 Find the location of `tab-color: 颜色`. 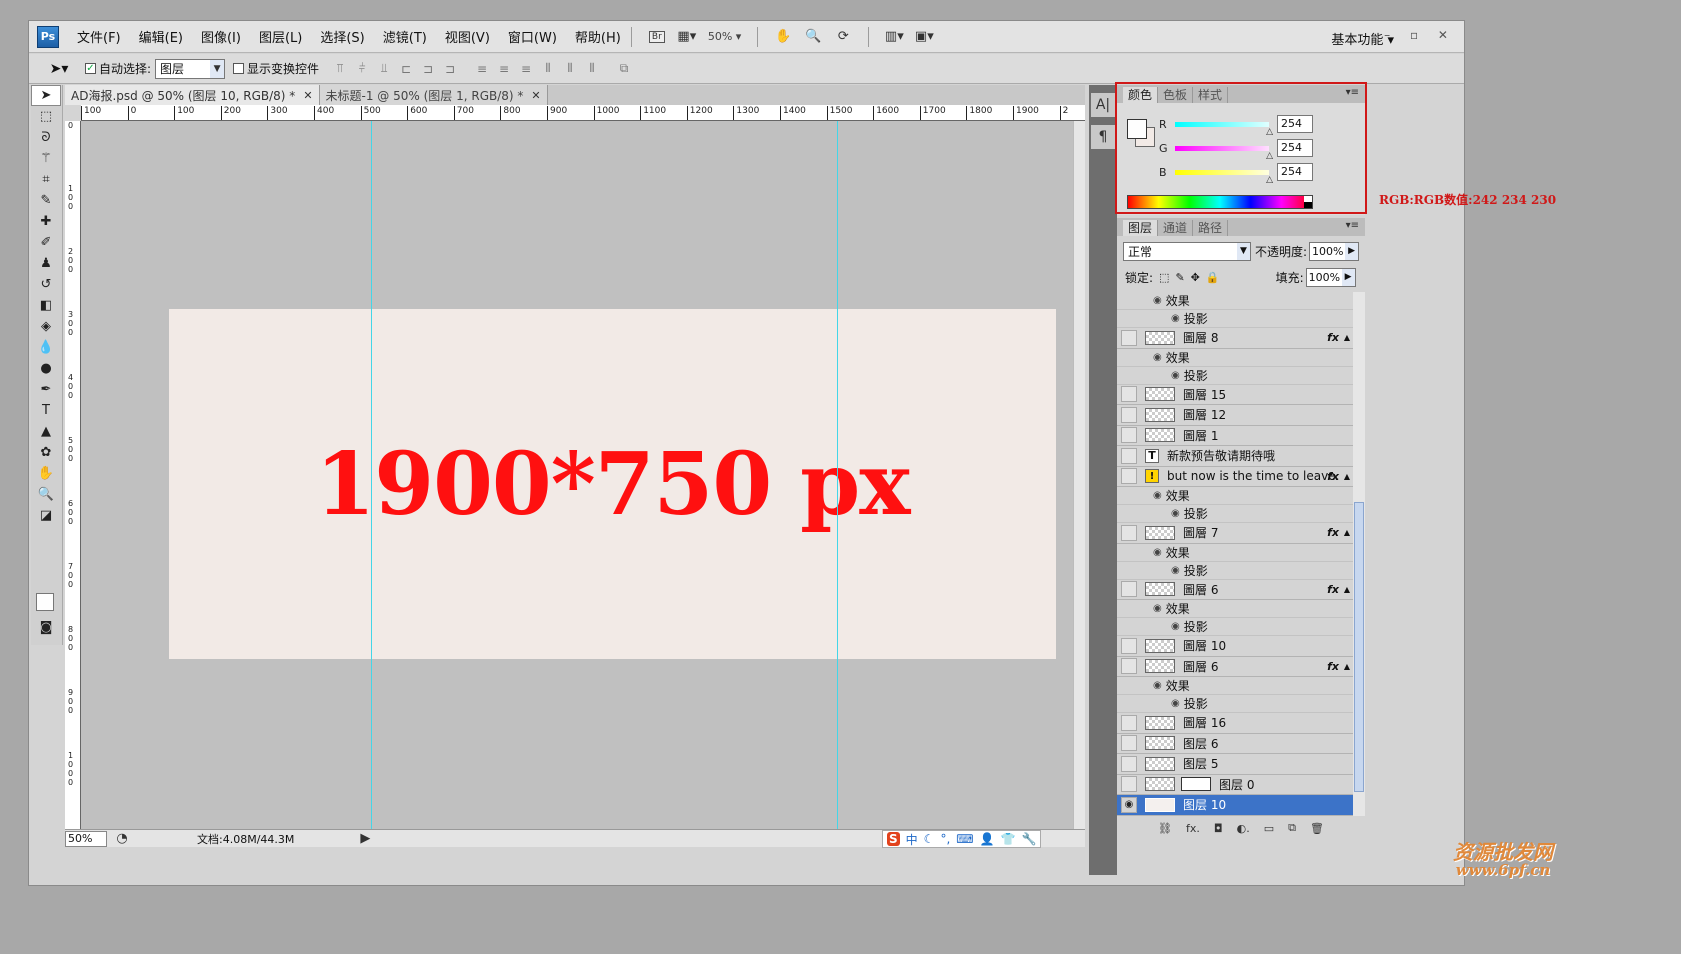

tab-color: 颜色 is located at coordinates (1141, 95).